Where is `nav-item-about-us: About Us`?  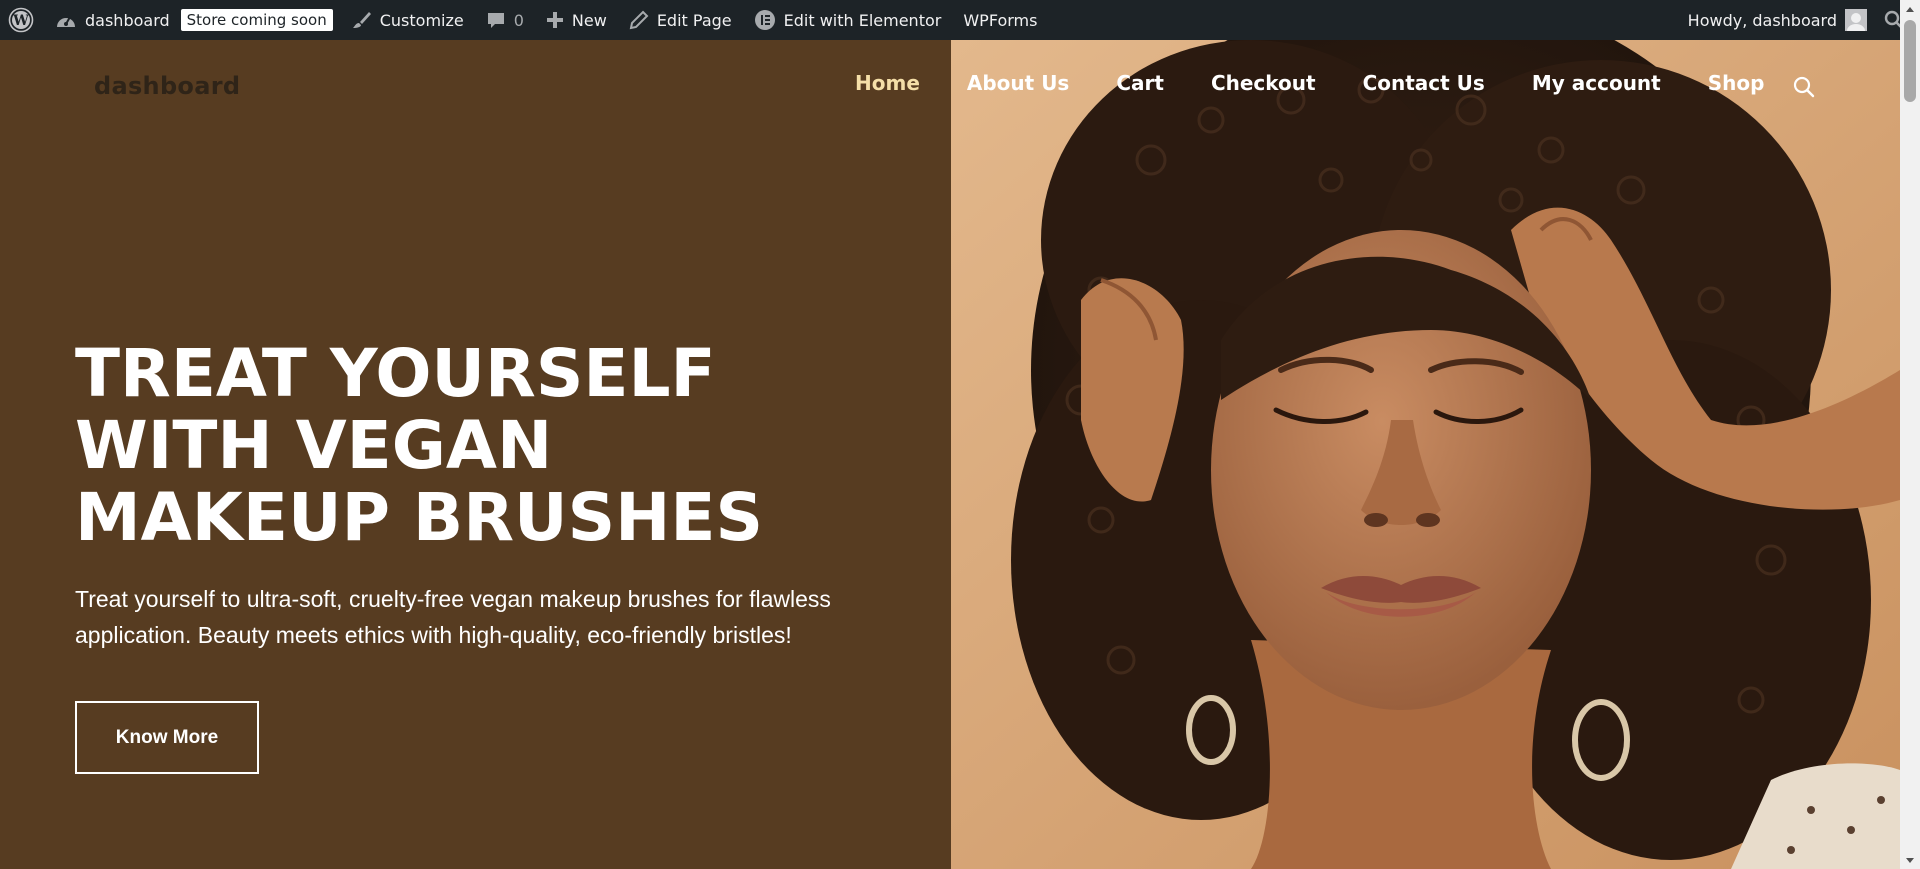 nav-item-about-us: About Us is located at coordinates (1018, 83).